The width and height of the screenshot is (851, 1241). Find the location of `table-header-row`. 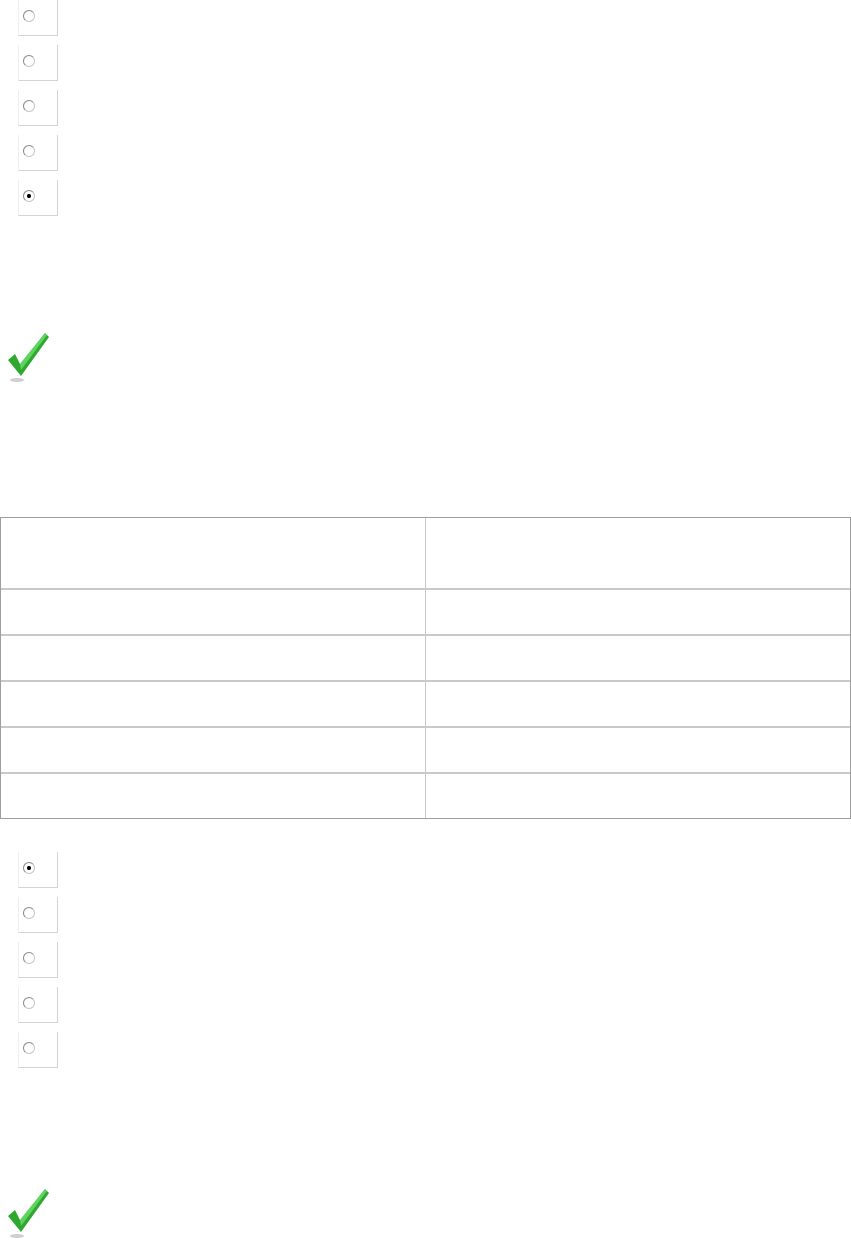

table-header-row is located at coordinates (425, 554).